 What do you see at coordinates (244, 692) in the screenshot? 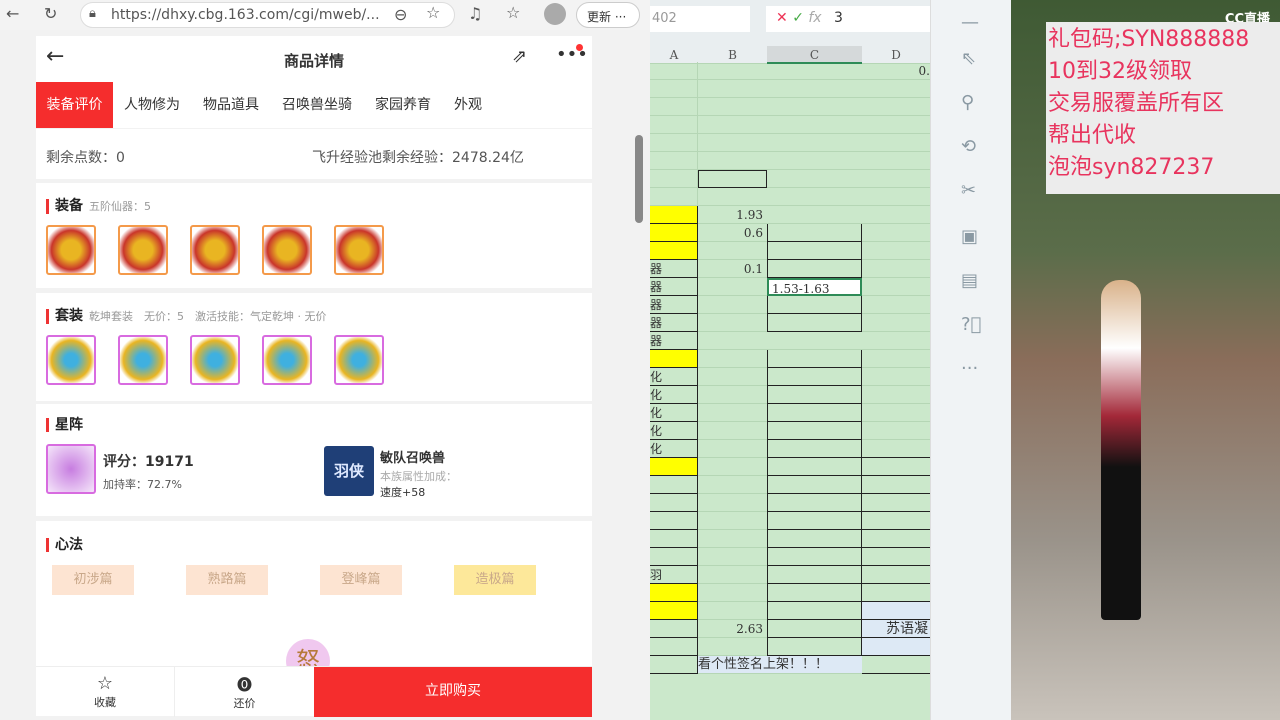
I see `bargain-button: ⓿ 还价` at bounding box center [244, 692].